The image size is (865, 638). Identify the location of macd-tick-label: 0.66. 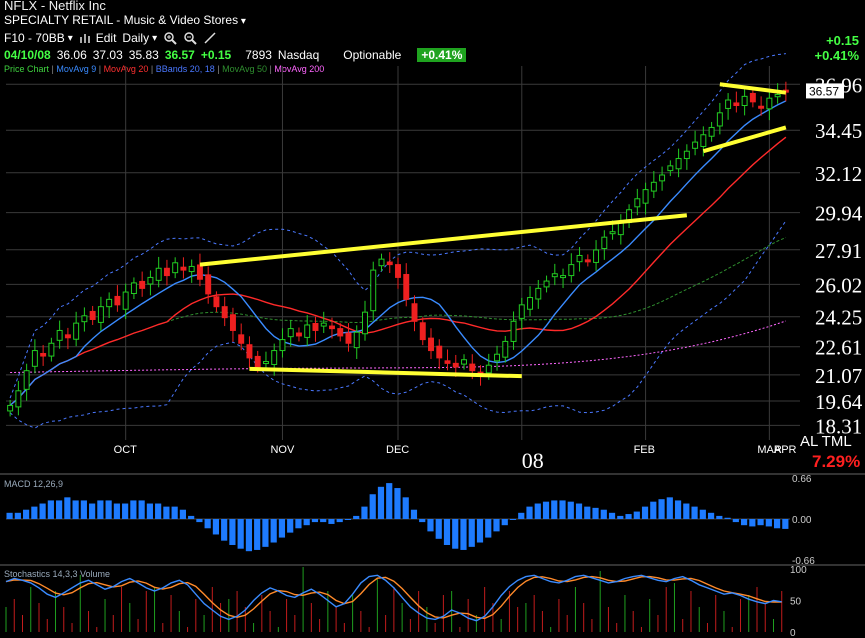
(802, 479).